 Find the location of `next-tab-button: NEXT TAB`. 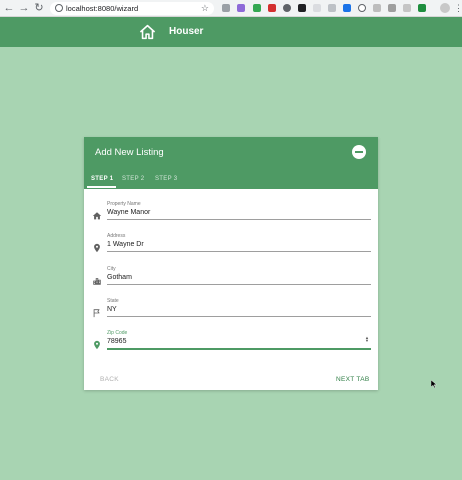

next-tab-button: NEXT TAB is located at coordinates (352, 380).